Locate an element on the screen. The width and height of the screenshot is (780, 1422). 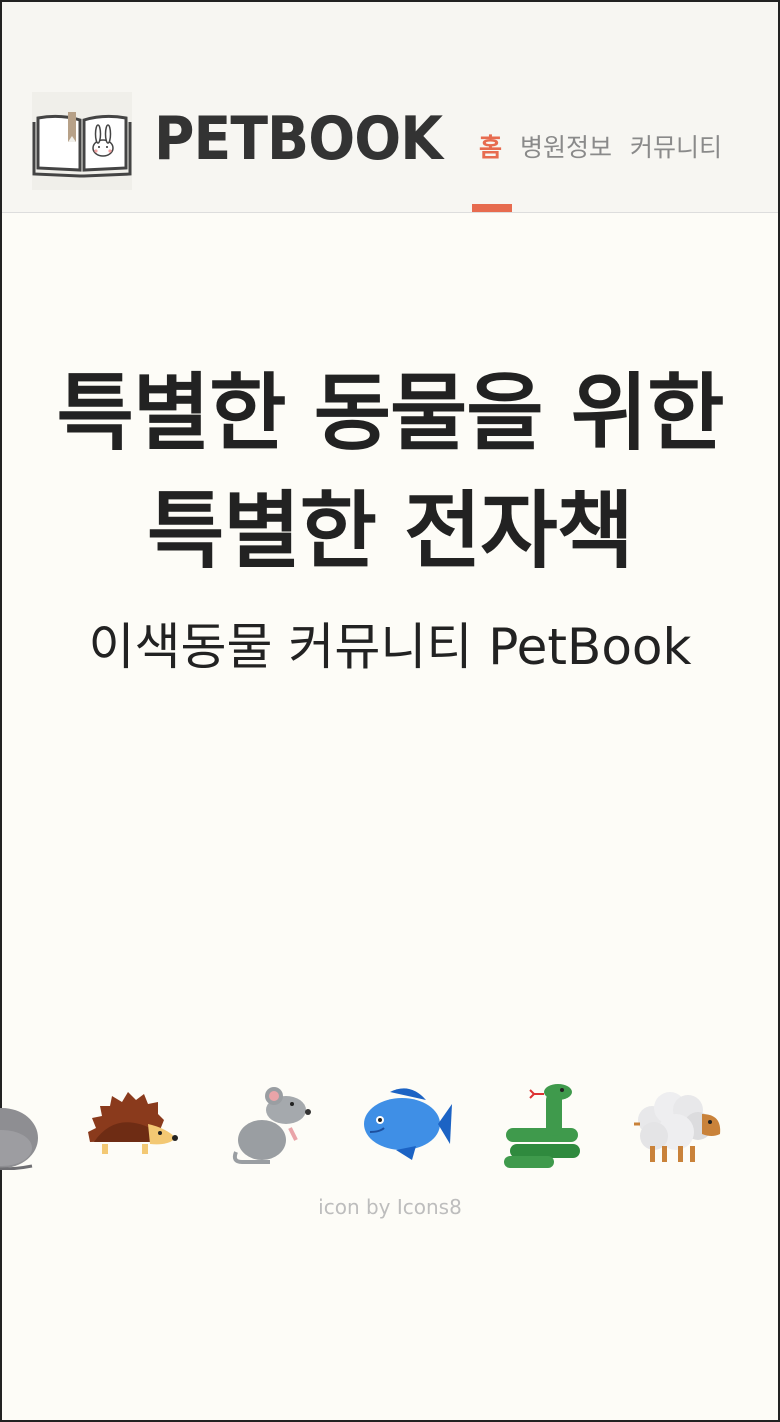
nav-hospital-info: 병원정보 is located at coordinates (566, 148).